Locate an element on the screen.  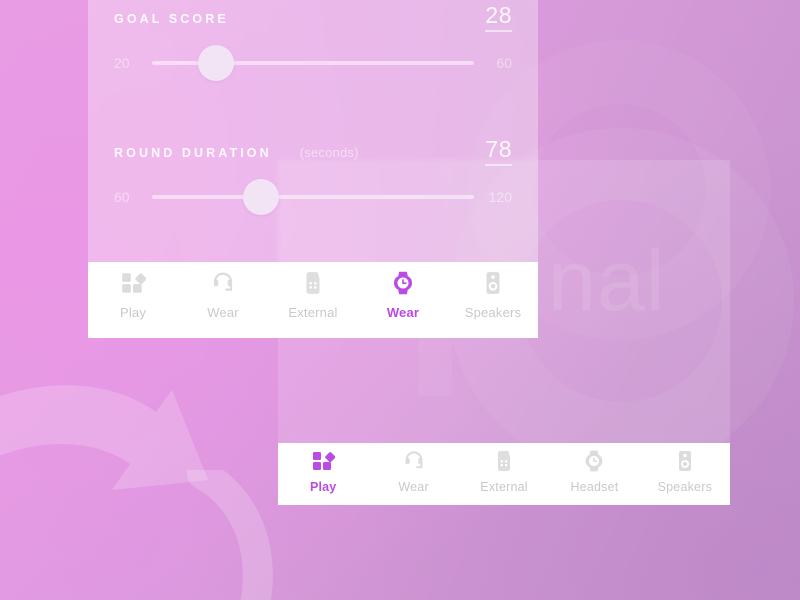
top-tab-external-2: External is located at coordinates (313, 295).